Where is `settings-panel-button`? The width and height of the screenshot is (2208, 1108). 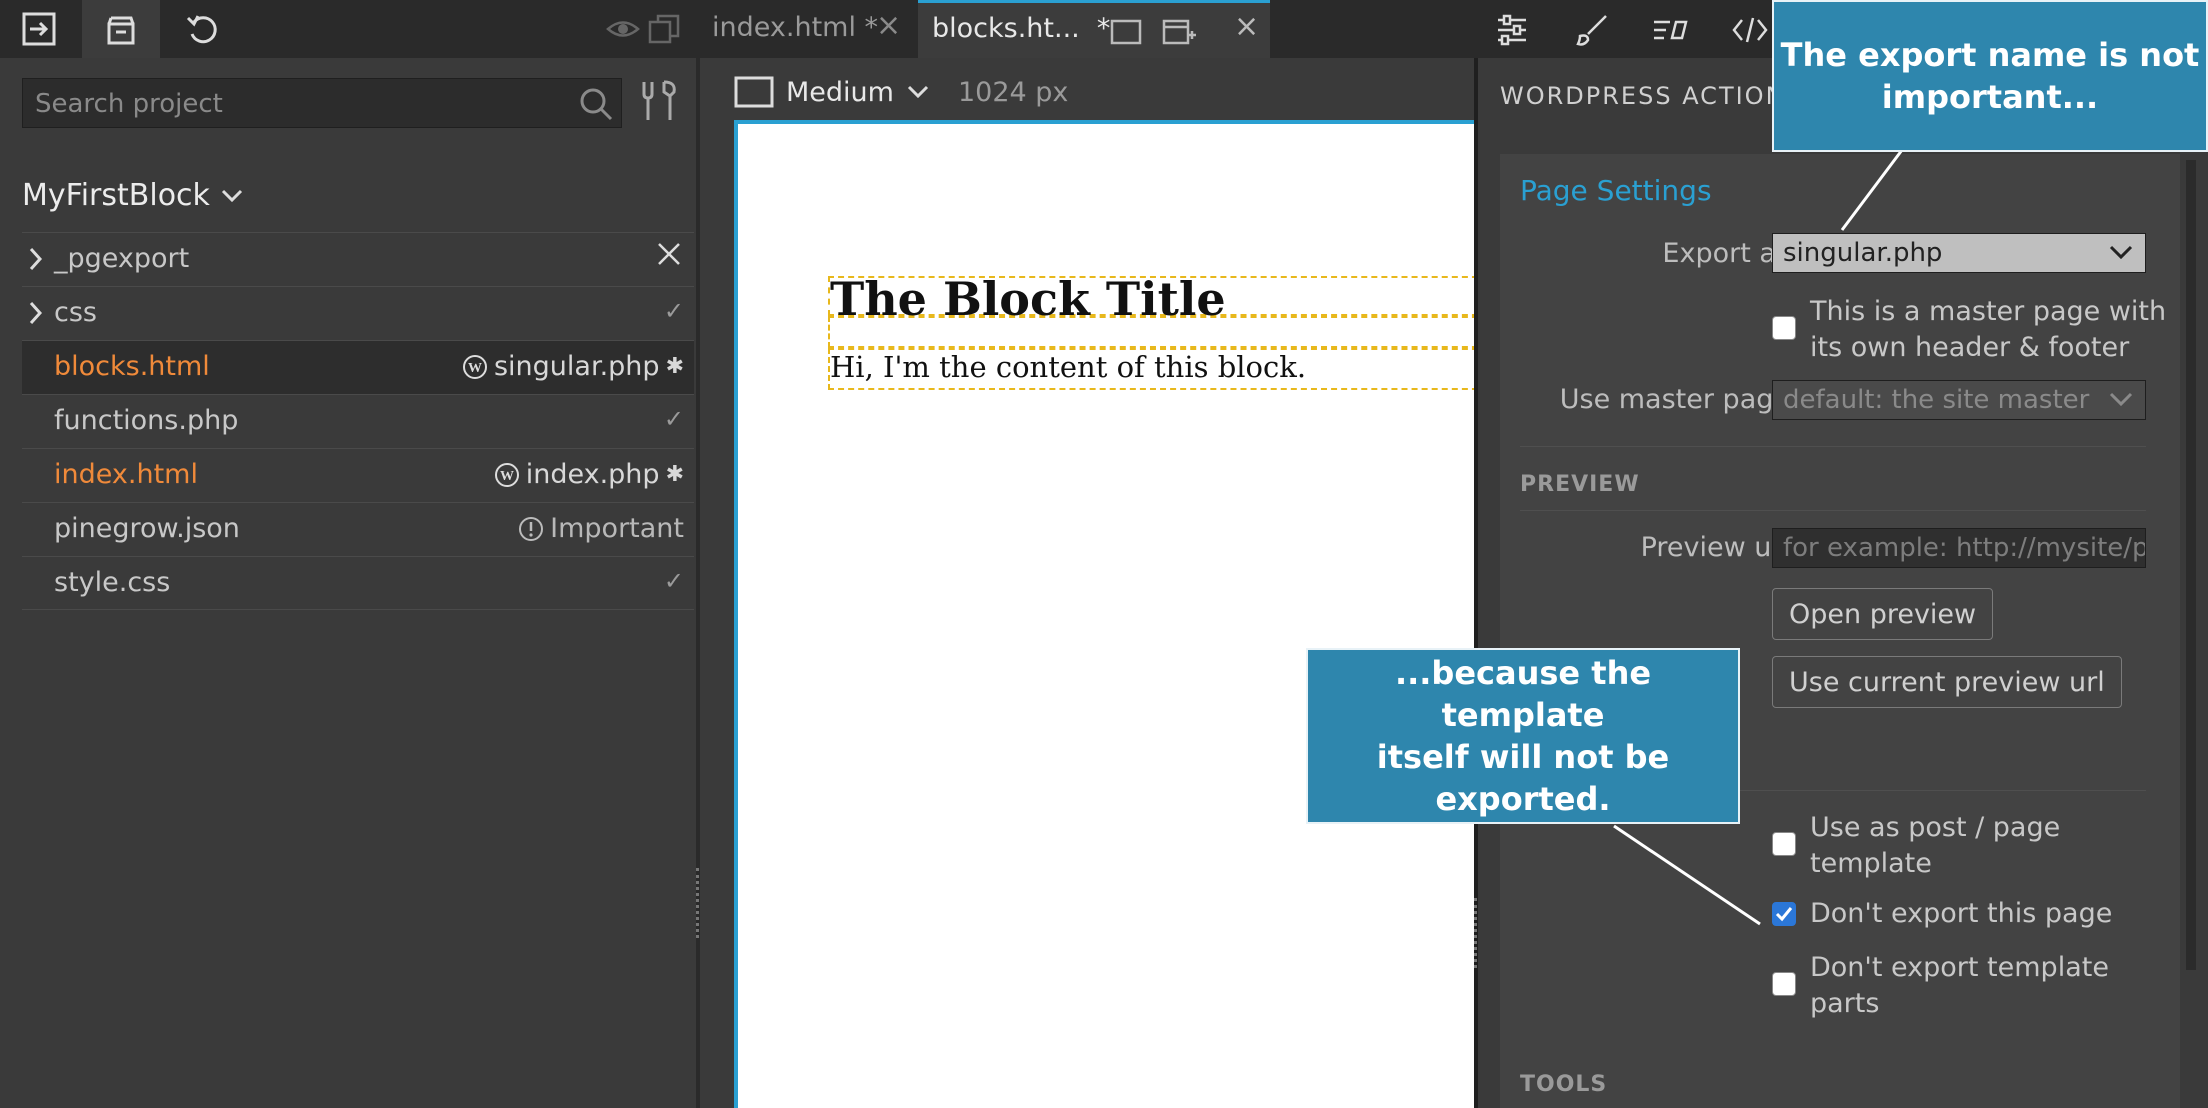 settings-panel-button is located at coordinates (1512, 30).